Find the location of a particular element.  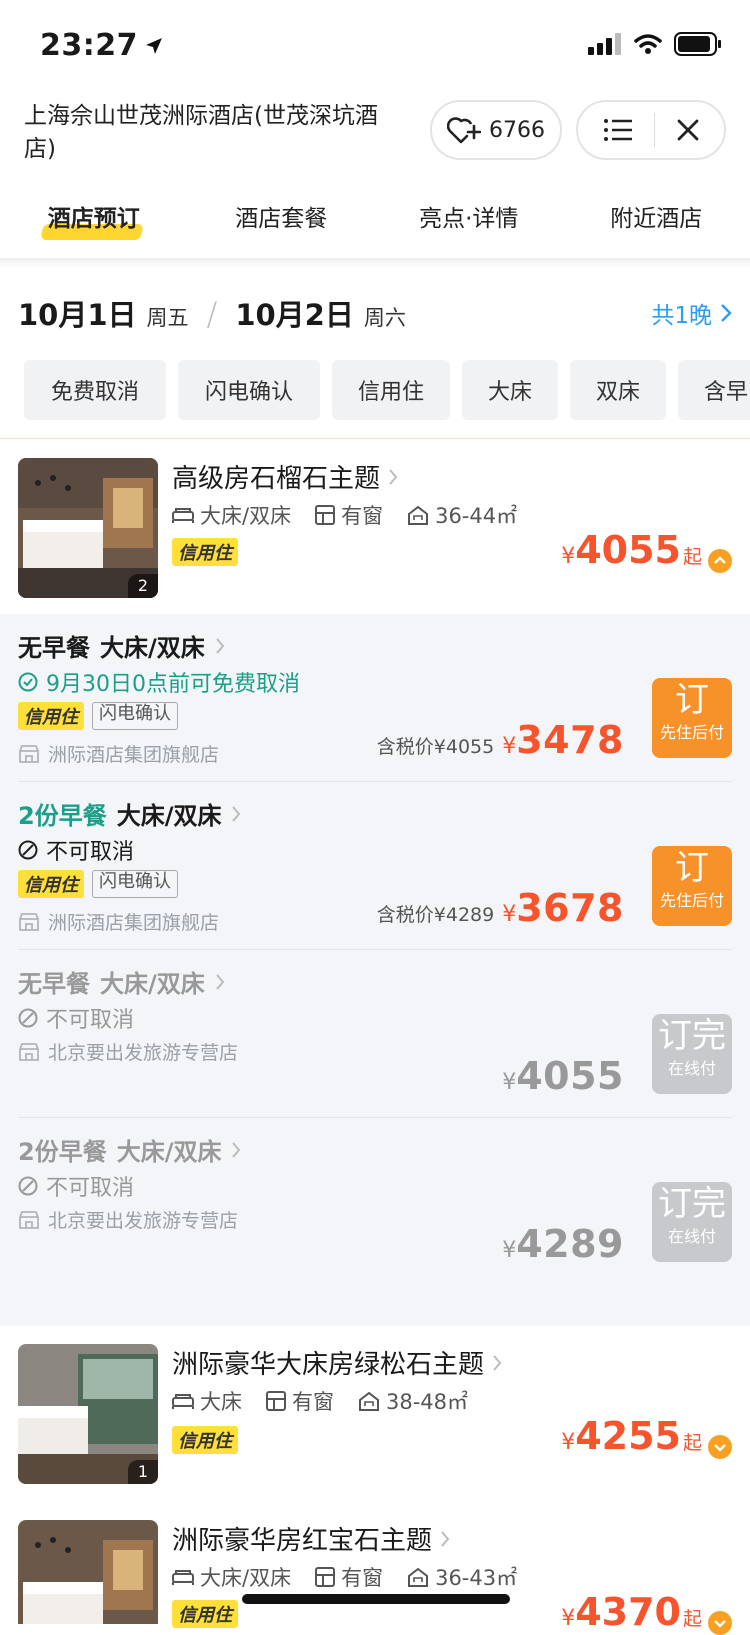

filter-divider is located at coordinates (375, 438).